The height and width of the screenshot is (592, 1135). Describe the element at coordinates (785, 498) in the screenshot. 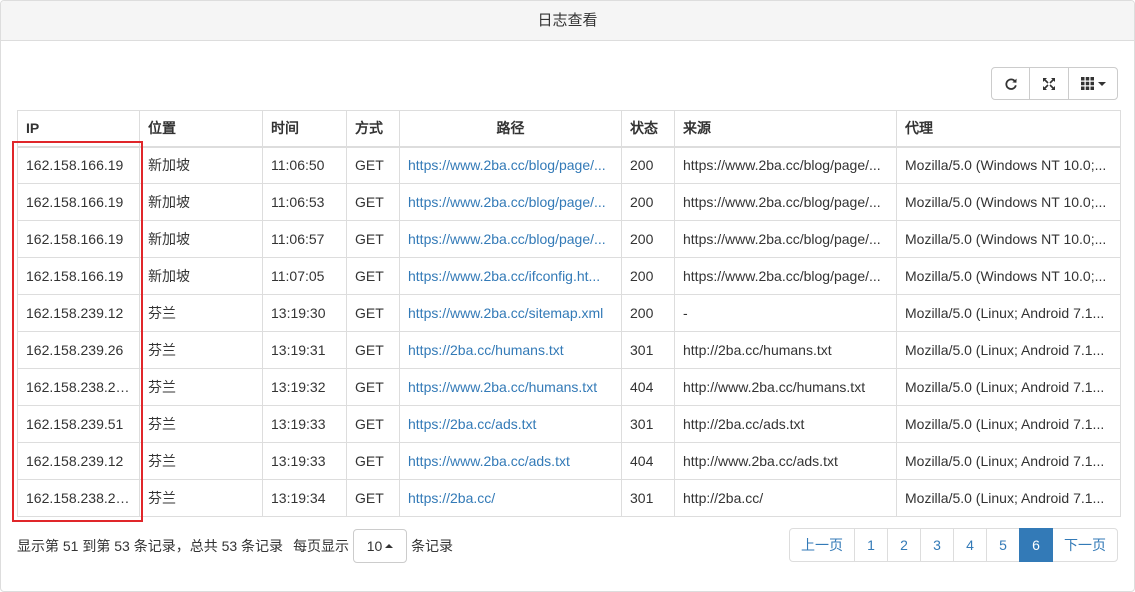

I see `referrer-cell: http://2ba.cc/` at that location.